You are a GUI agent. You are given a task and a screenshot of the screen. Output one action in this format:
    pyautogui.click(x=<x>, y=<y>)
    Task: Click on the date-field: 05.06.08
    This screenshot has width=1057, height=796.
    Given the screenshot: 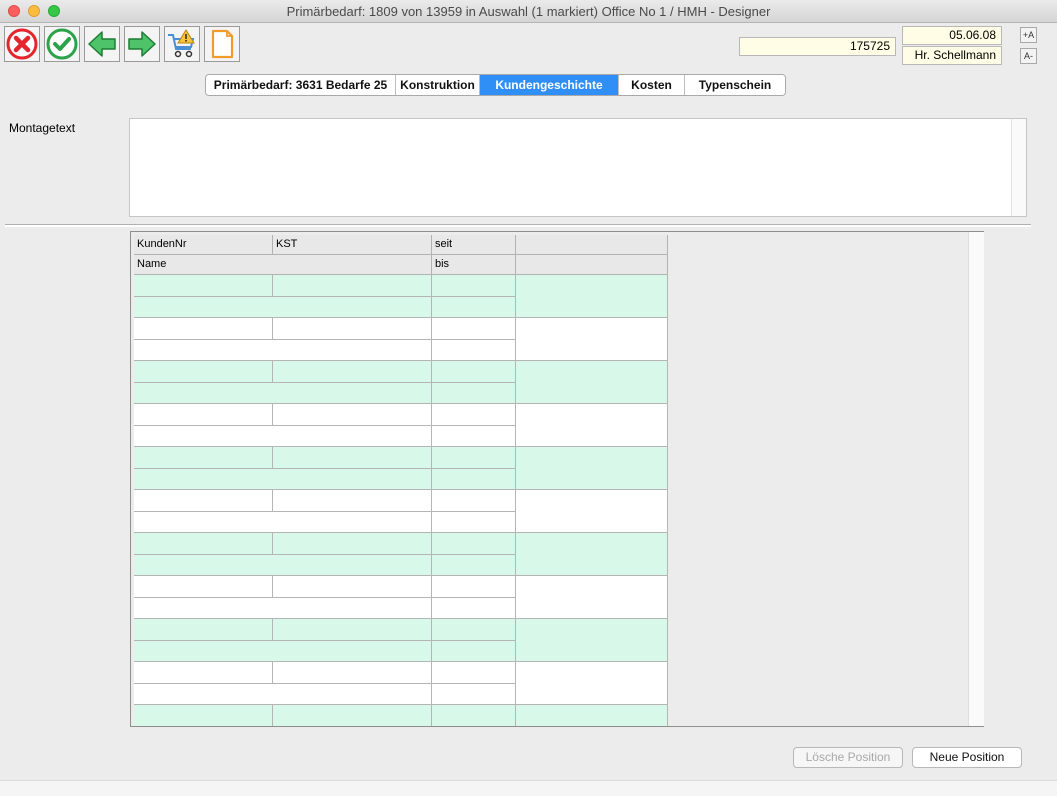 What is the action you would take?
    pyautogui.click(x=952, y=35)
    